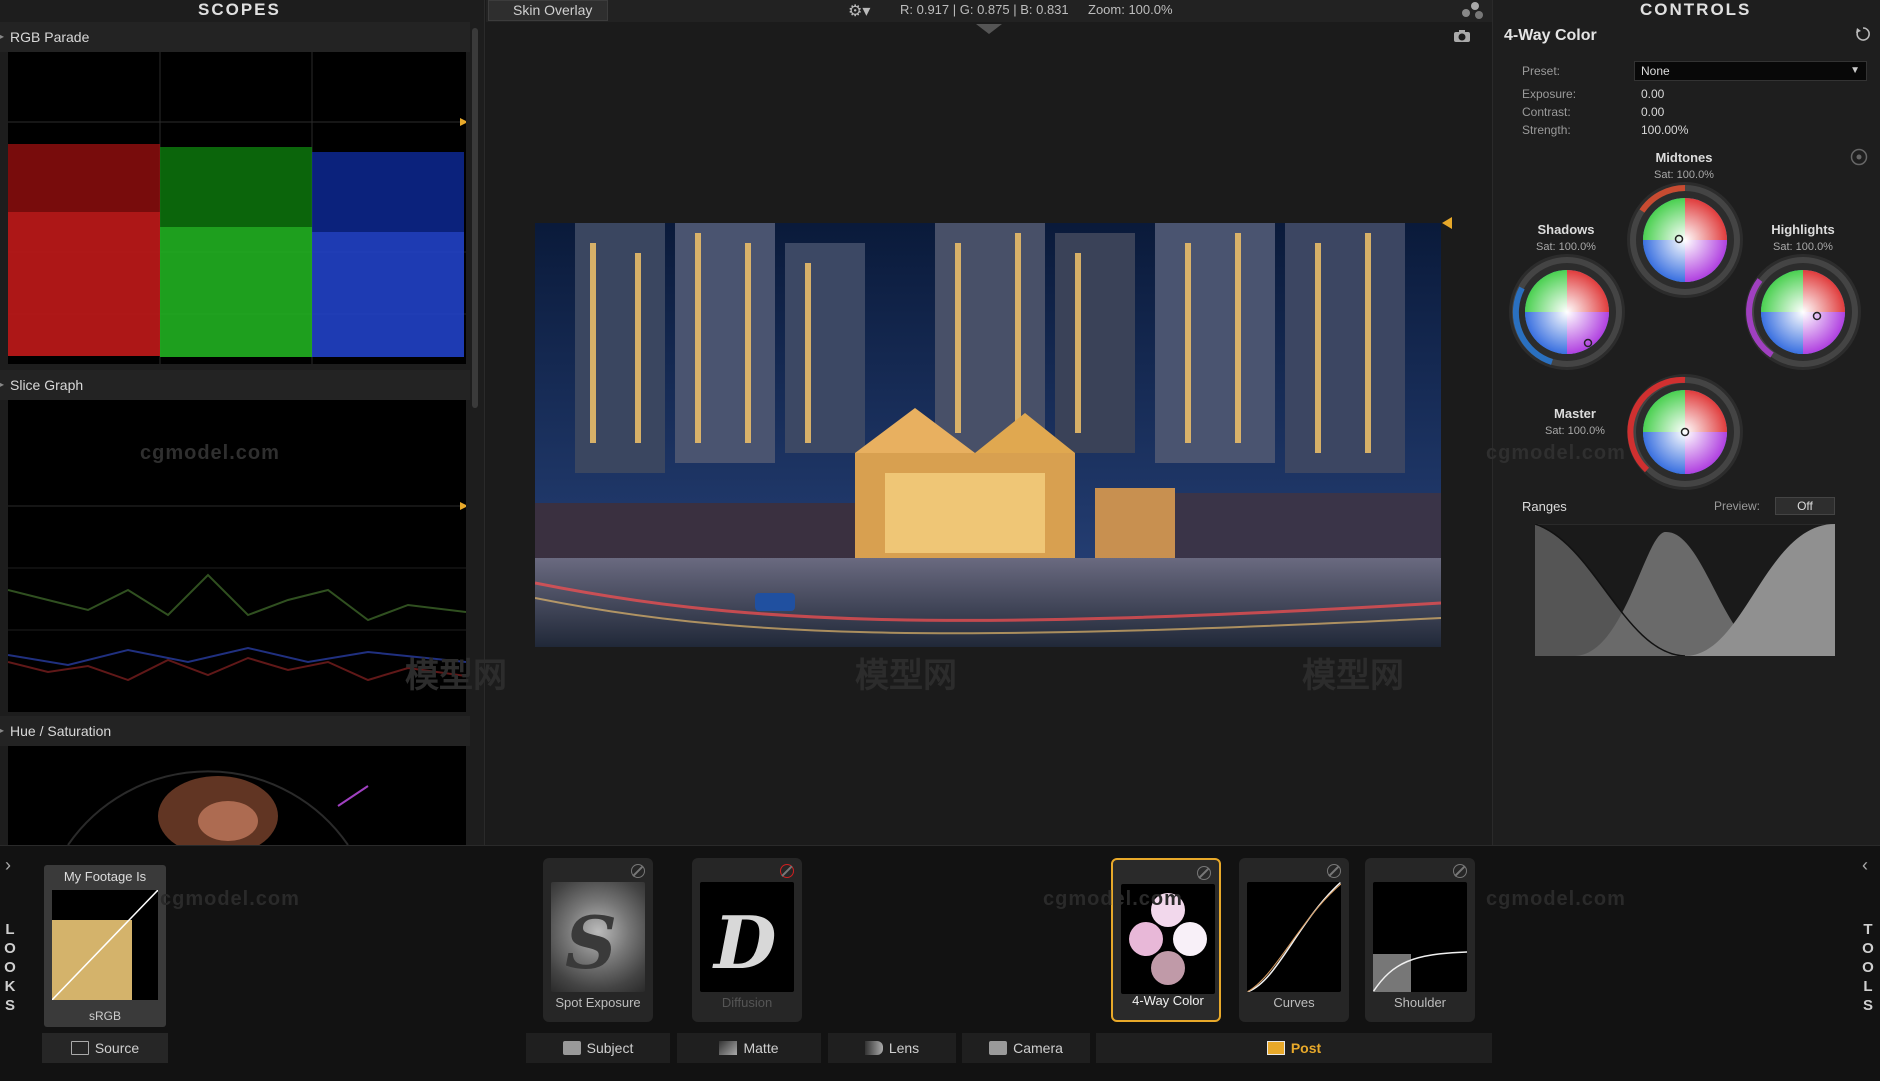 This screenshot has width=1880, height=1081. Describe the element at coordinates (1652, 94) in the screenshot. I see `exposure-value: 0.00` at that location.